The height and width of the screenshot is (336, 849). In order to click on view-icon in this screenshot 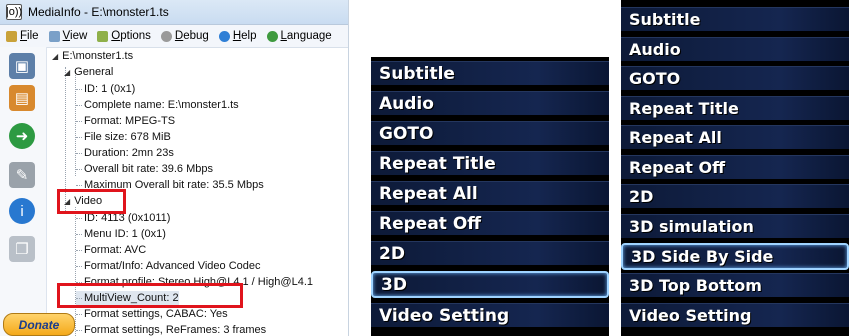, I will do `click(54, 36)`.